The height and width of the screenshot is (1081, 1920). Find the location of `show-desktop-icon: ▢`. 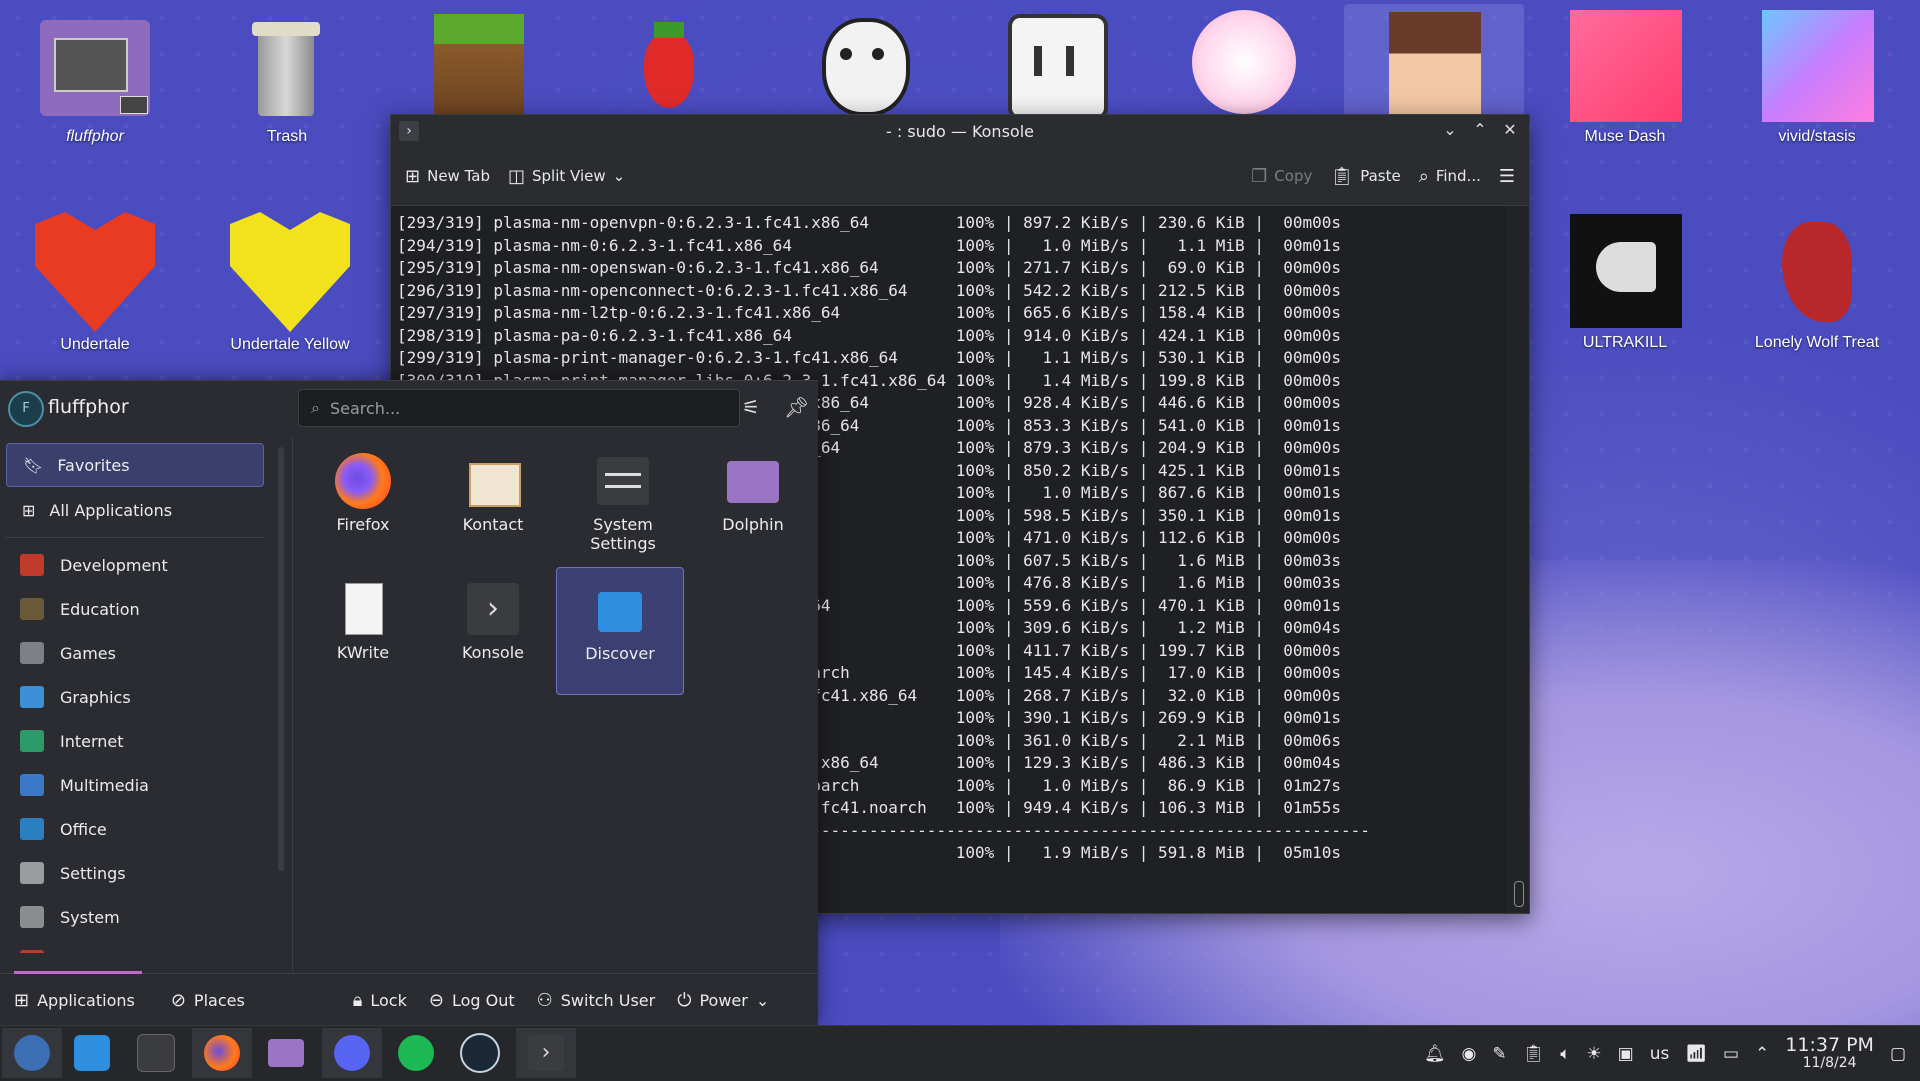

show-desktop-icon: ▢ is located at coordinates (1898, 1054).